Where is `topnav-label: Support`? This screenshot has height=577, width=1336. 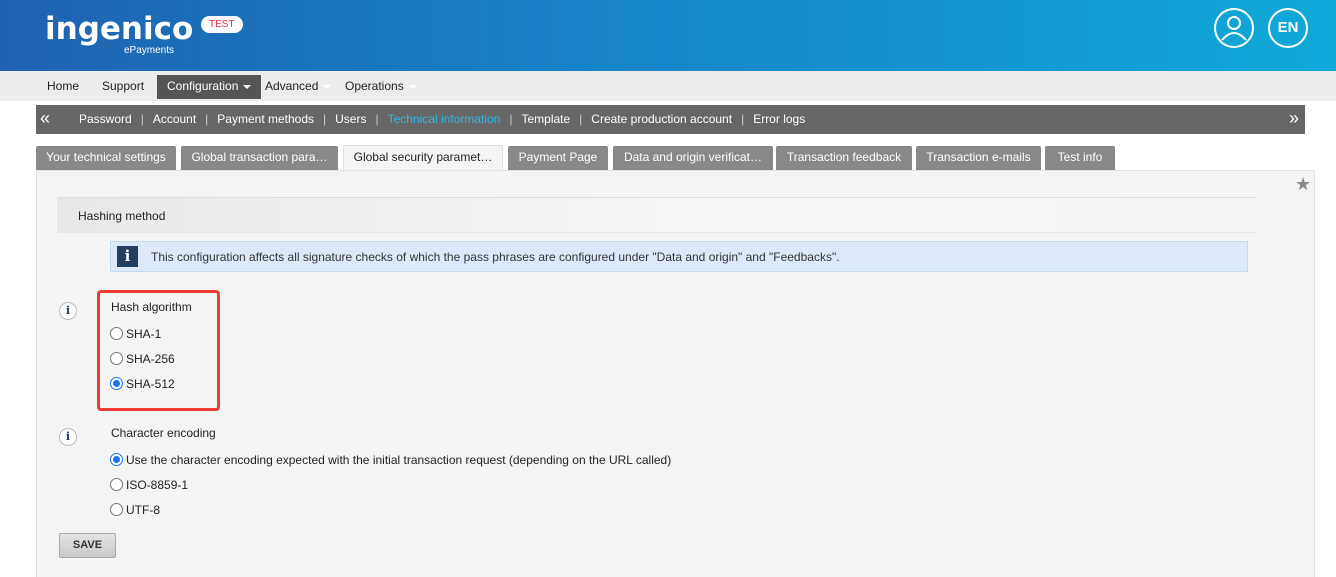
topnav-label: Support is located at coordinates (123, 86).